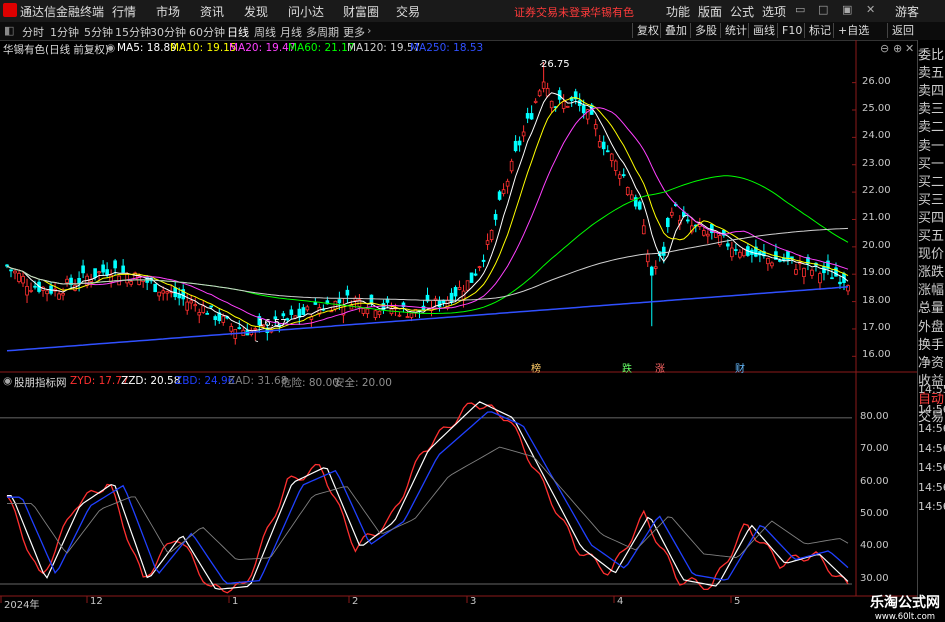  Describe the element at coordinates (40, 382) in the screenshot. I see `indicator-name: 股朋指标网` at that location.